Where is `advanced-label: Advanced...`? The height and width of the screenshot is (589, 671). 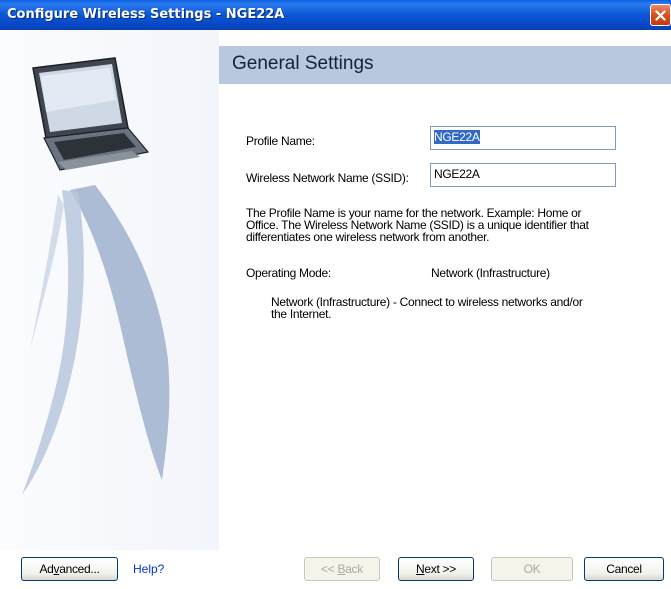
advanced-label: Advanced... is located at coordinates (69, 569).